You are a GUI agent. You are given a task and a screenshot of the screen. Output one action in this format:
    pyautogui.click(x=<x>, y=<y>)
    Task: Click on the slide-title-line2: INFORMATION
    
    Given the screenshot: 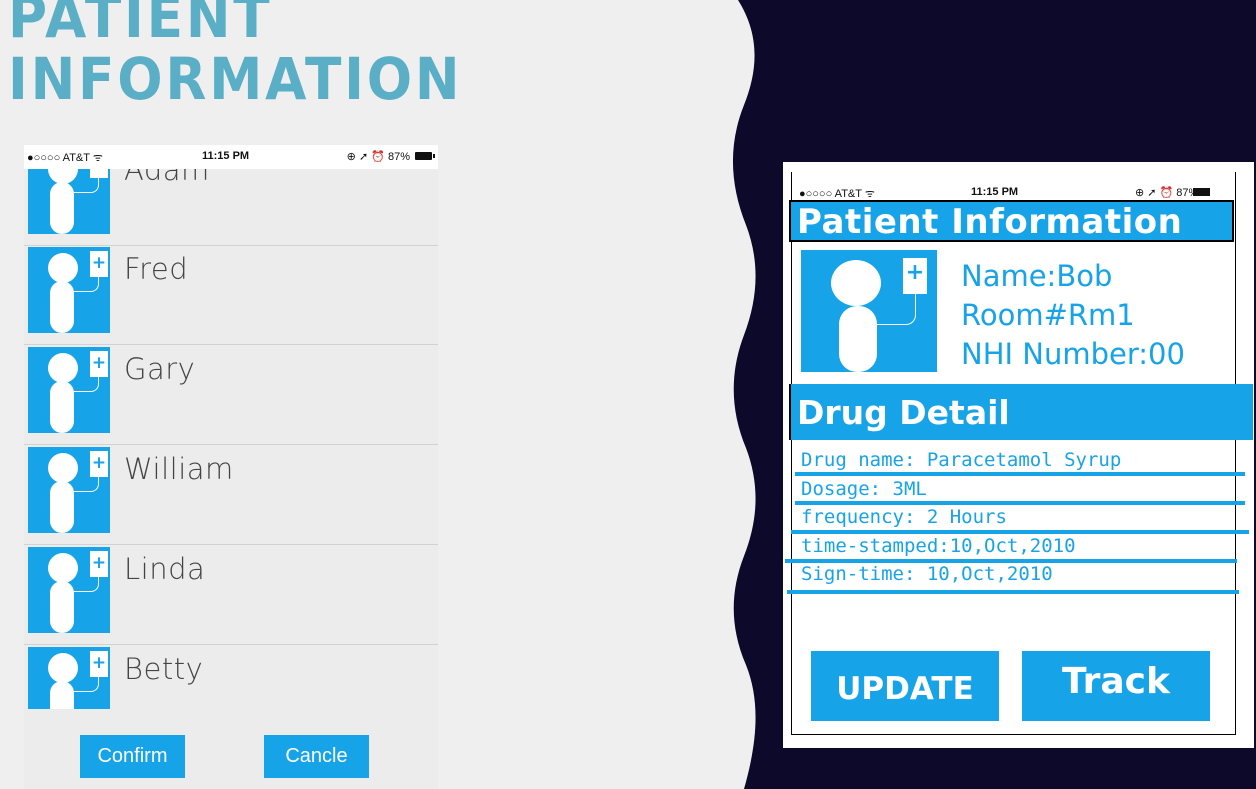 What is the action you would take?
    pyautogui.click(x=235, y=79)
    